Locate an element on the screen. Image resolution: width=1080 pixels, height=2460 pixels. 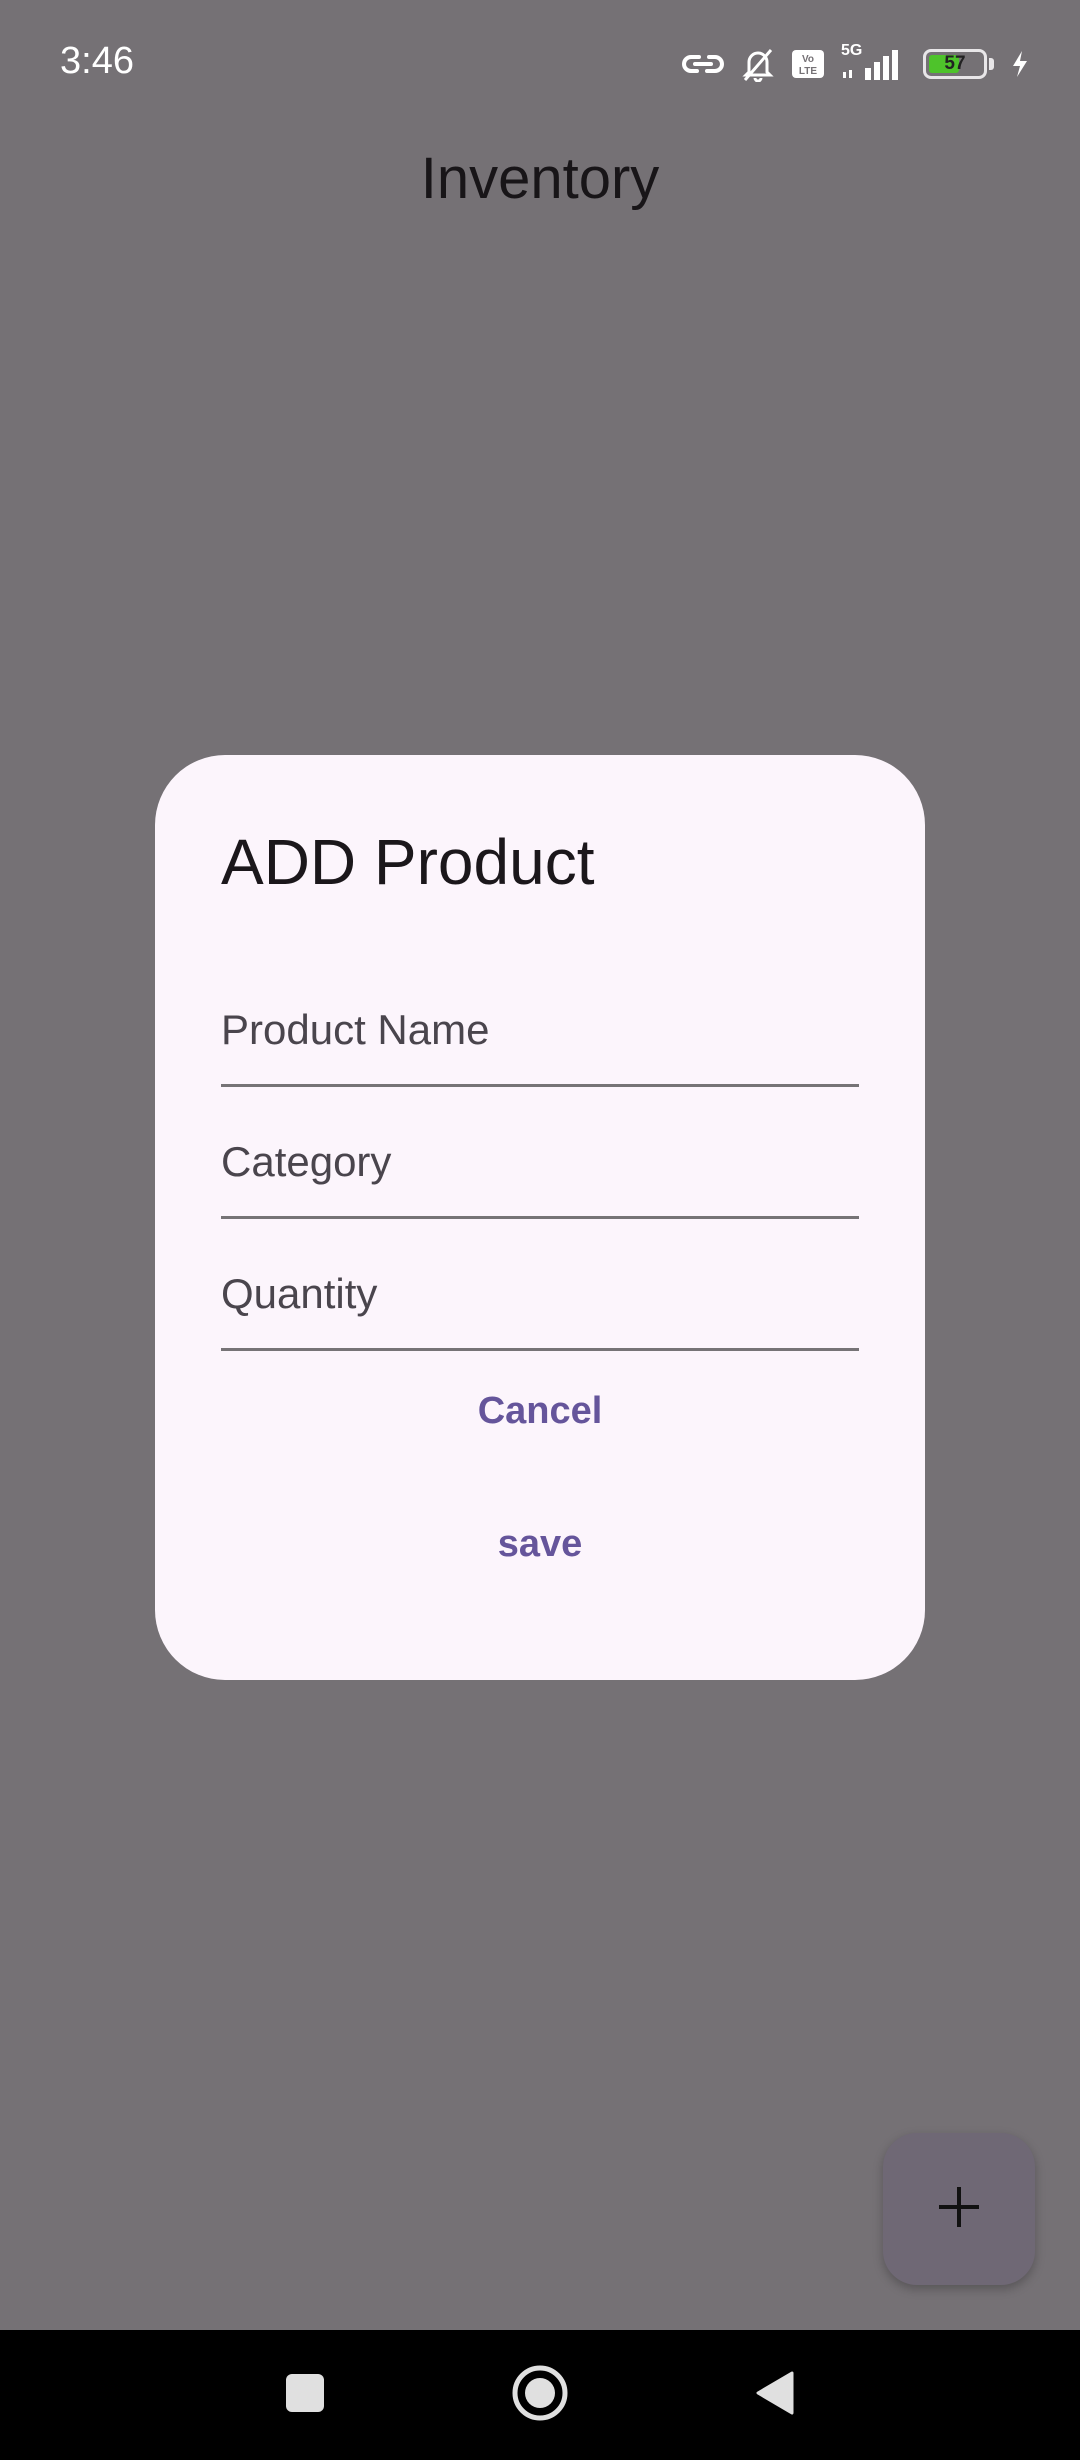
svg-text: Vo is located at coordinates (808, 59).